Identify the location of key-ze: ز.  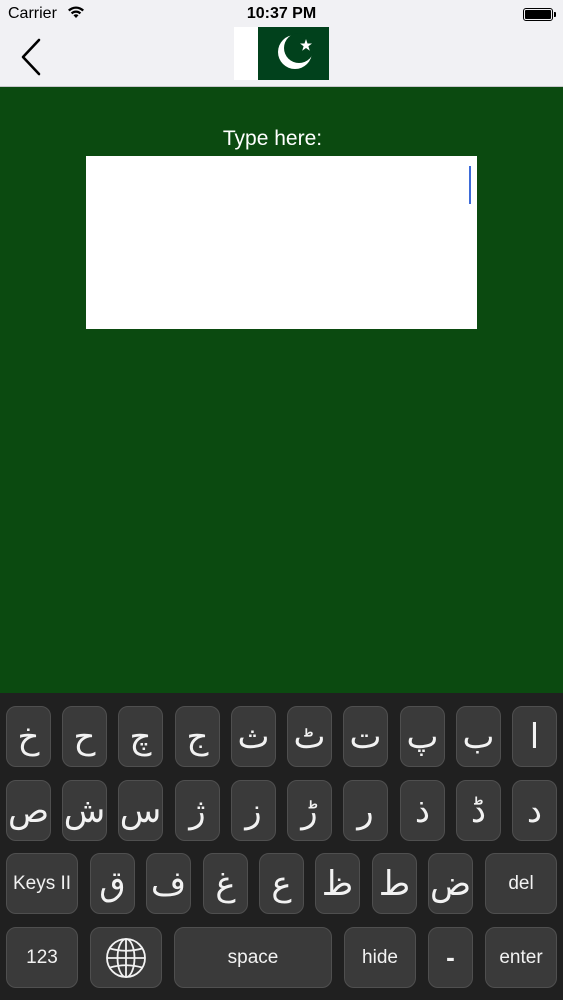
(253, 810).